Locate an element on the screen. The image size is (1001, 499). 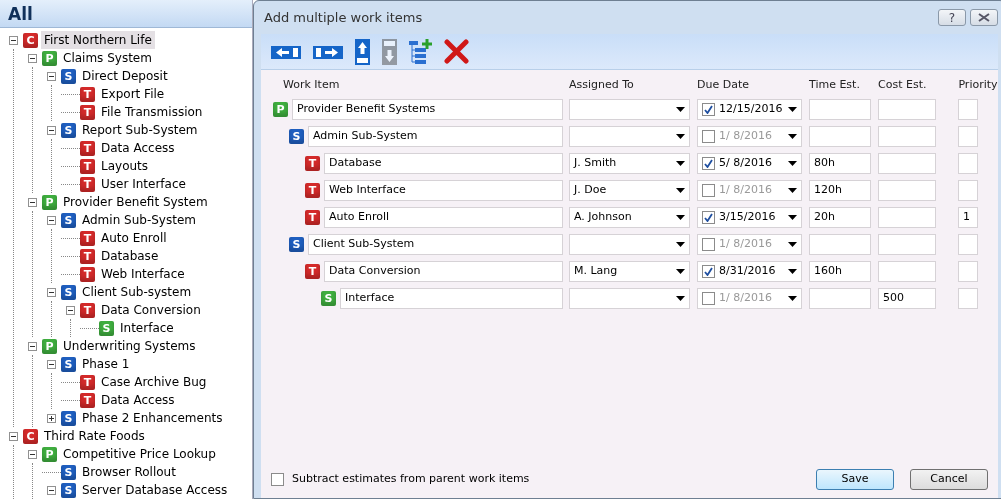
time-estimate-field: 80h is located at coordinates (840, 163).